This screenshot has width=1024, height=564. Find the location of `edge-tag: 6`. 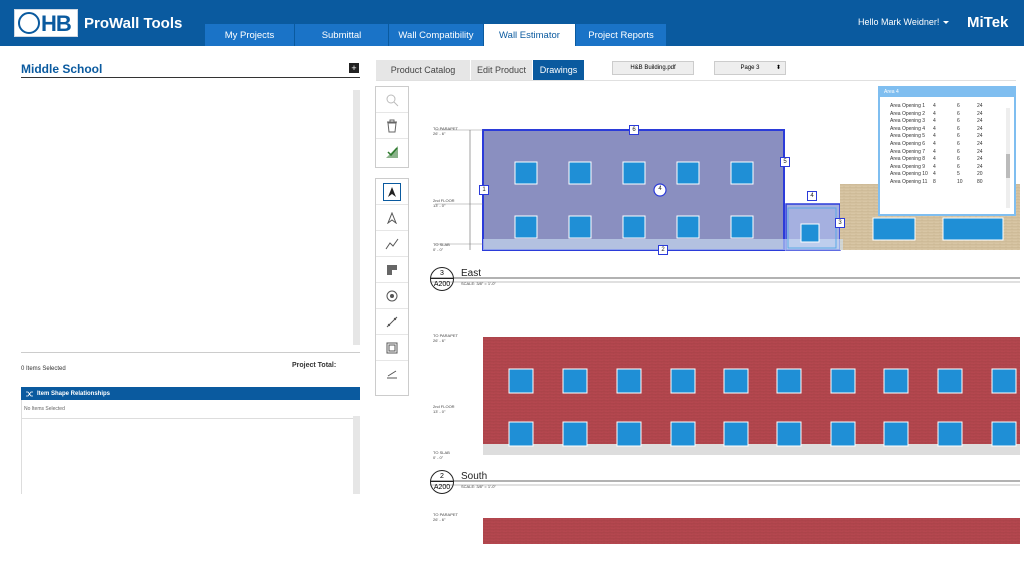

edge-tag: 6 is located at coordinates (634, 130).